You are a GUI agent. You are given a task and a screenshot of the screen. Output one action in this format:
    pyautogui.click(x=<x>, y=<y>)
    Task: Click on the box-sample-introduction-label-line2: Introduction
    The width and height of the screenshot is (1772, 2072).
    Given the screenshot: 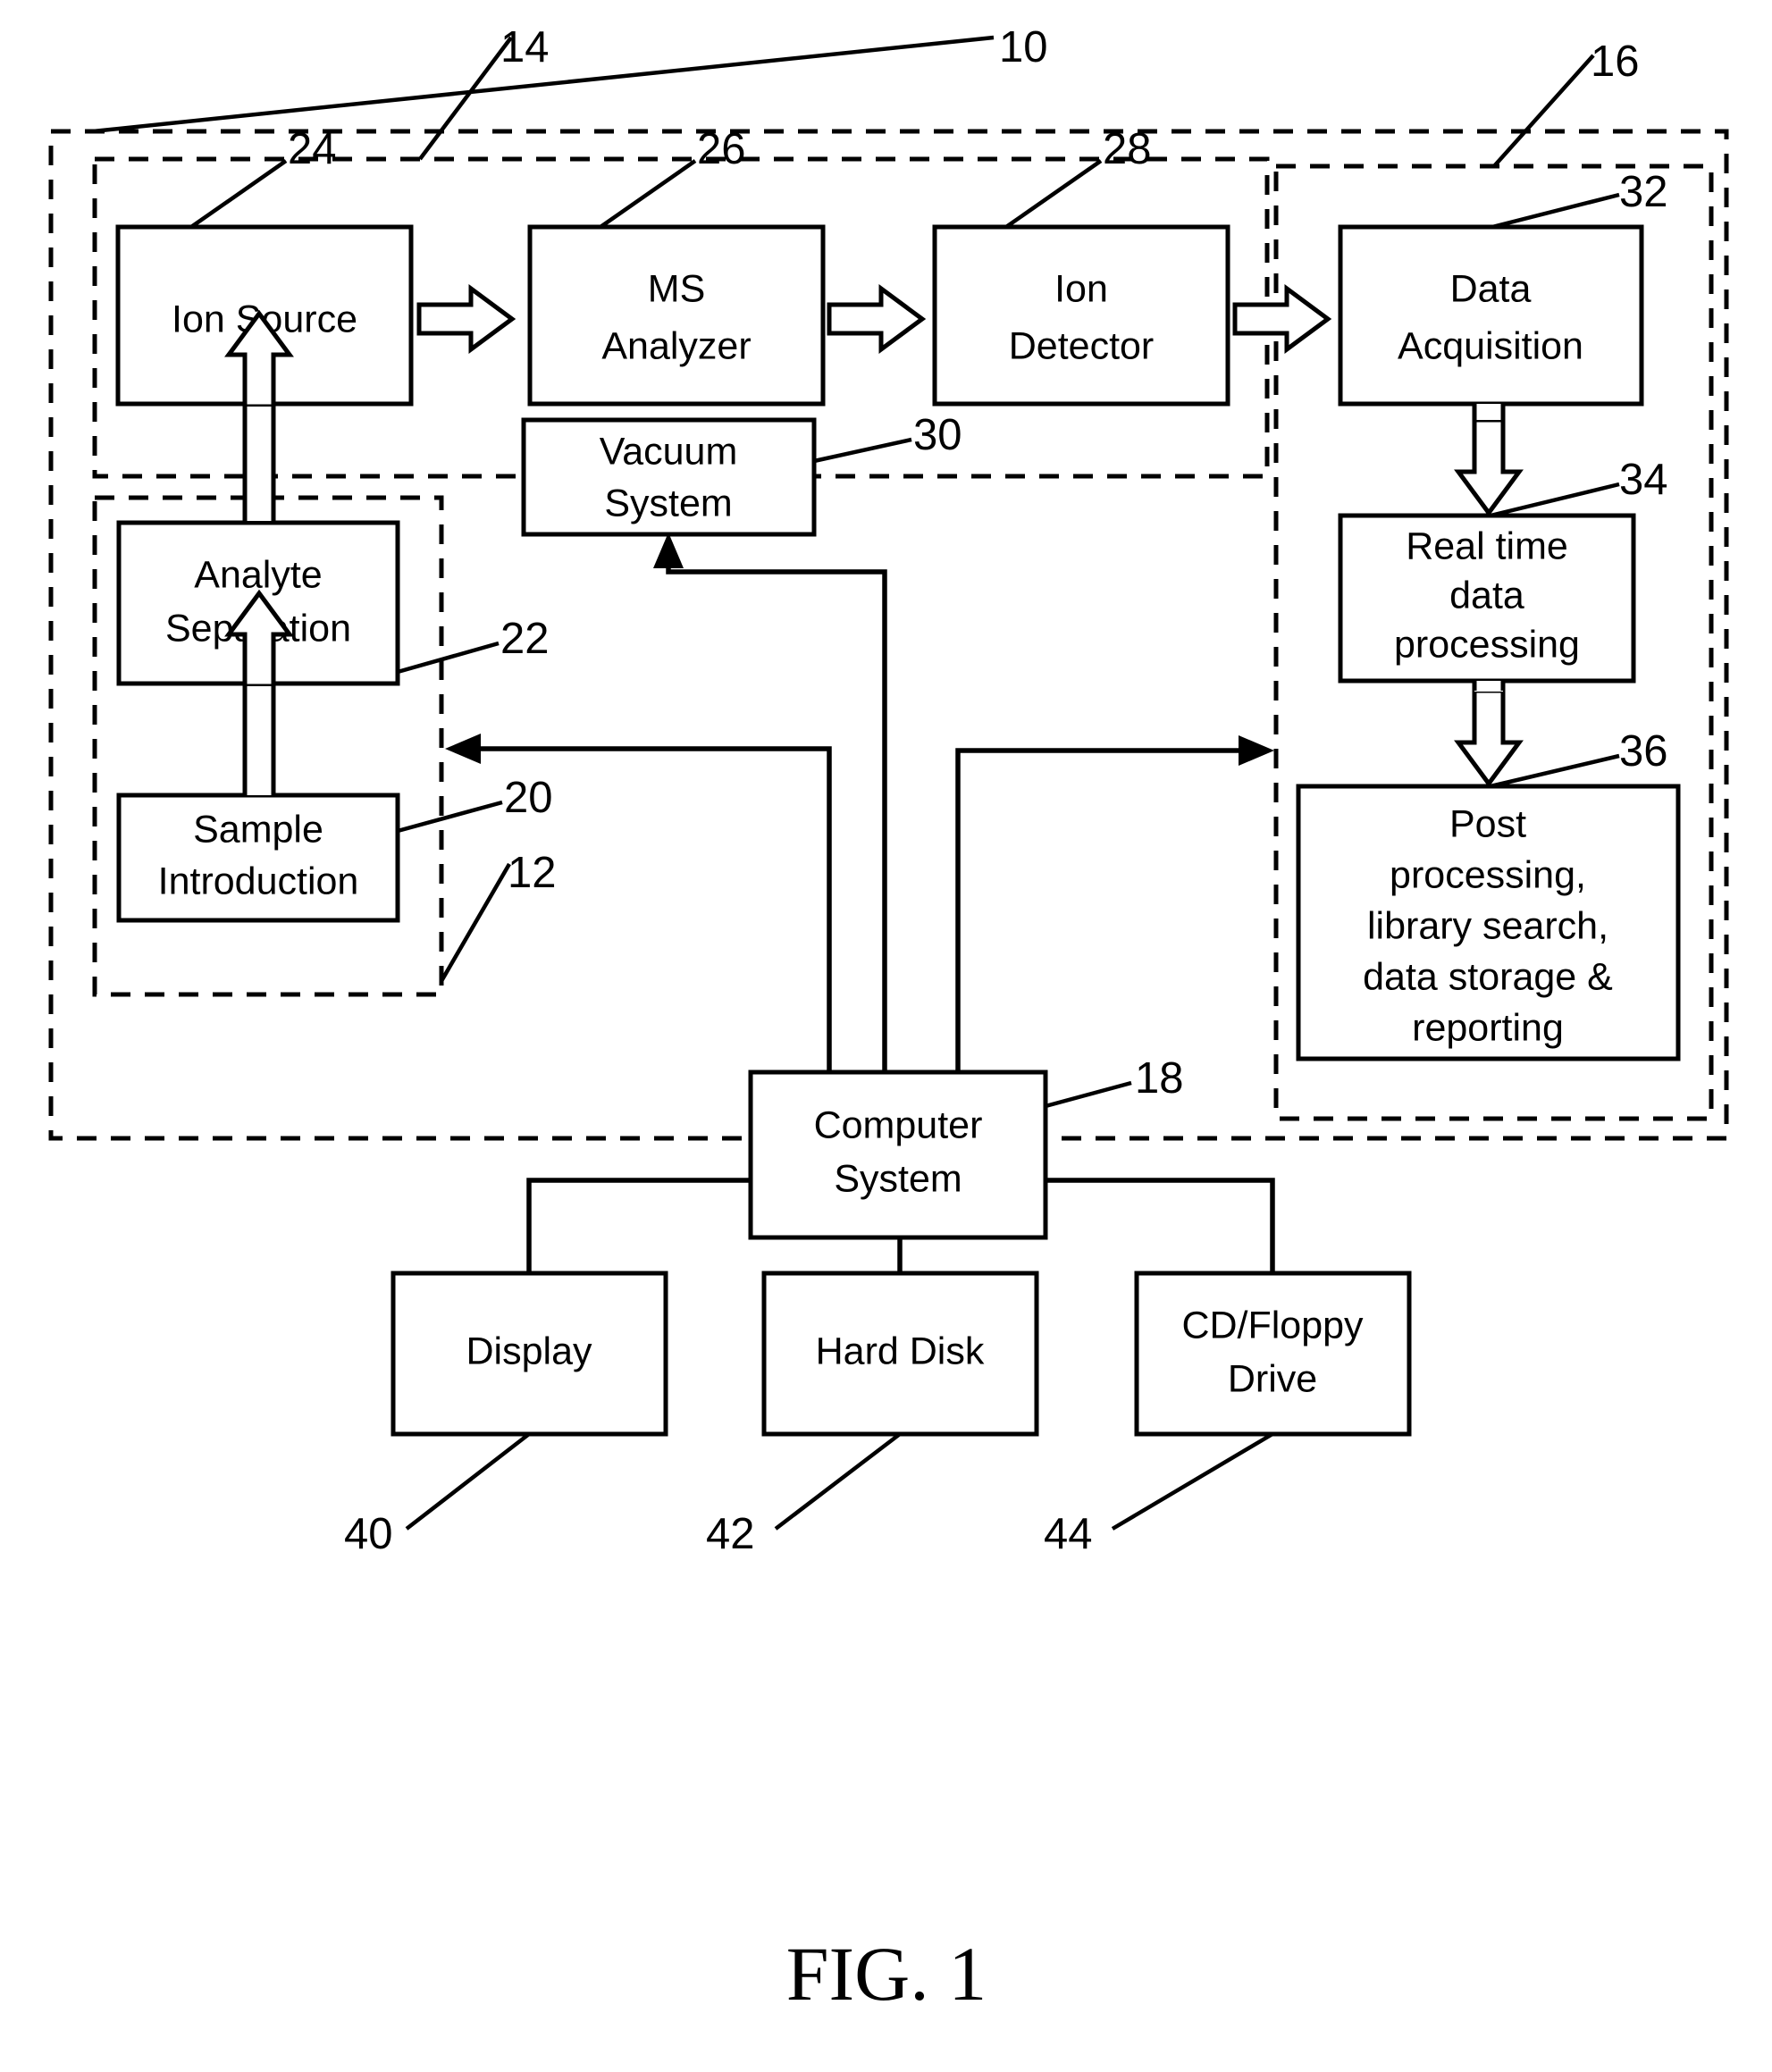 What is the action you would take?
    pyautogui.click(x=258, y=881)
    